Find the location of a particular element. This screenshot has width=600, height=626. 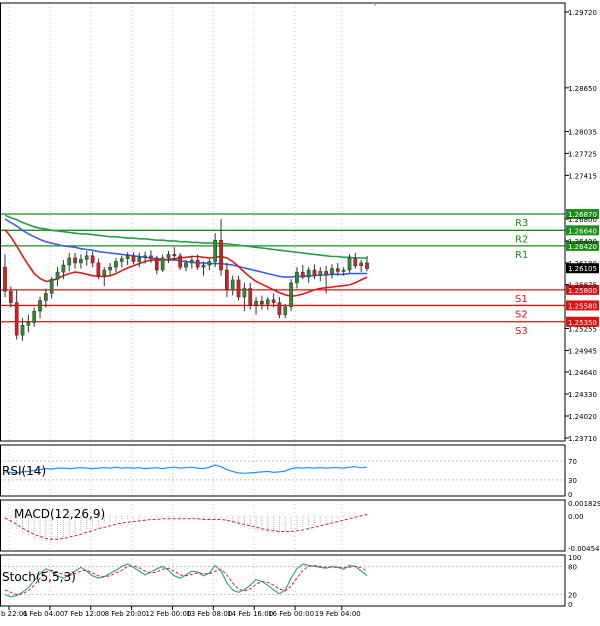

pivot-value-label: 1.25580 is located at coordinates (582, 306).